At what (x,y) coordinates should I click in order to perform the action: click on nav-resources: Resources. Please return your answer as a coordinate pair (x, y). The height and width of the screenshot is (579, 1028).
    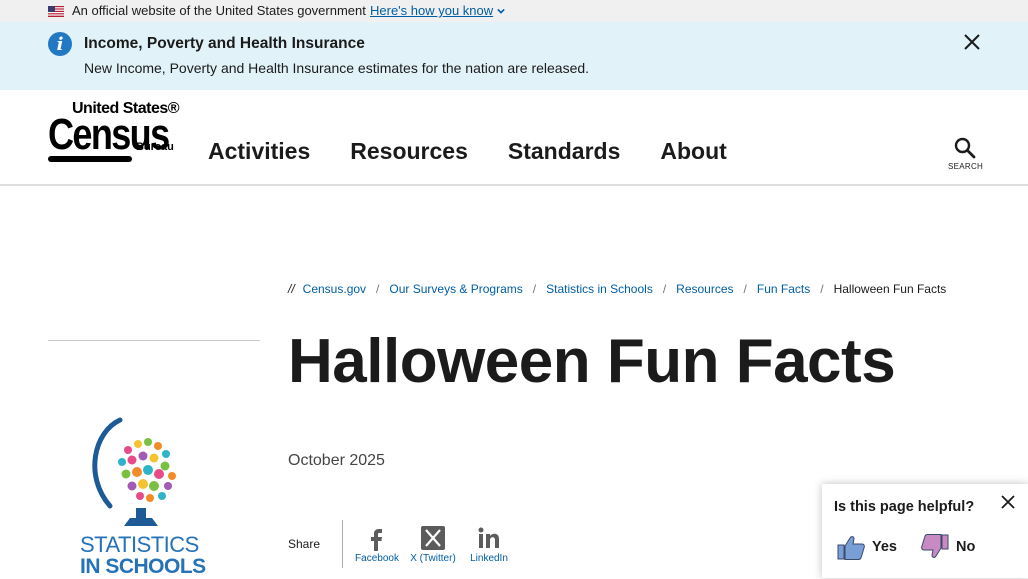
    Looking at the image, I should click on (409, 151).